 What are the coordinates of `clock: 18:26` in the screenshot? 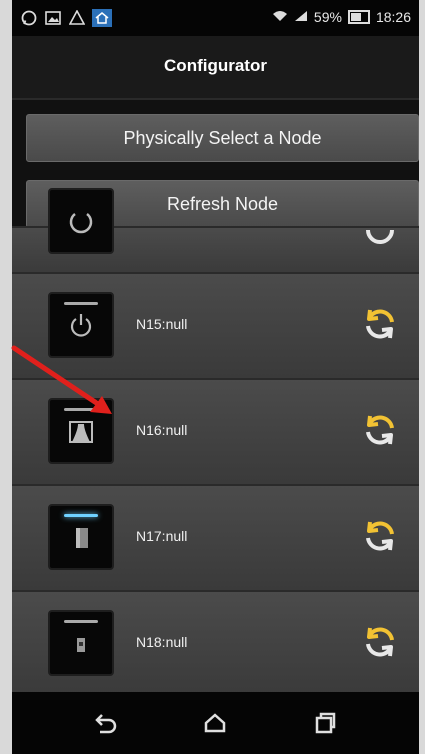 It's located at (393, 17).